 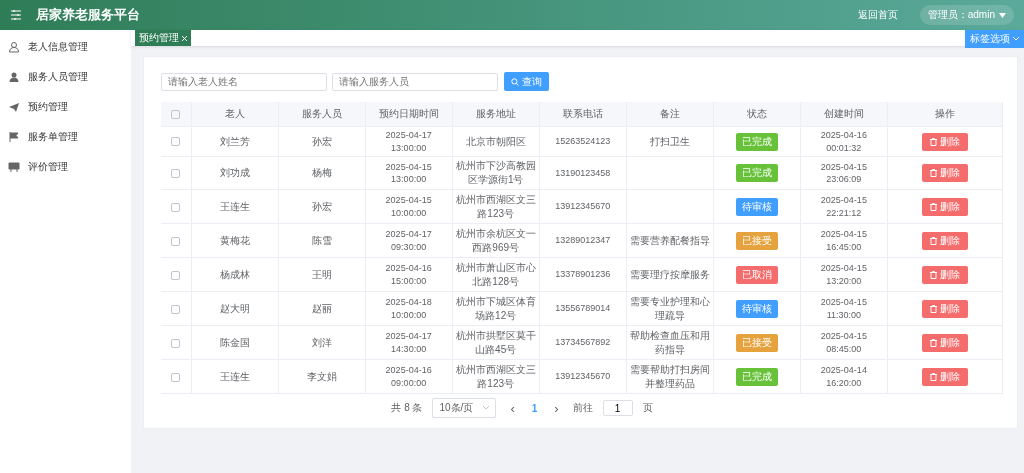 What do you see at coordinates (877, 15) in the screenshot?
I see `home-link: 返回首页` at bounding box center [877, 15].